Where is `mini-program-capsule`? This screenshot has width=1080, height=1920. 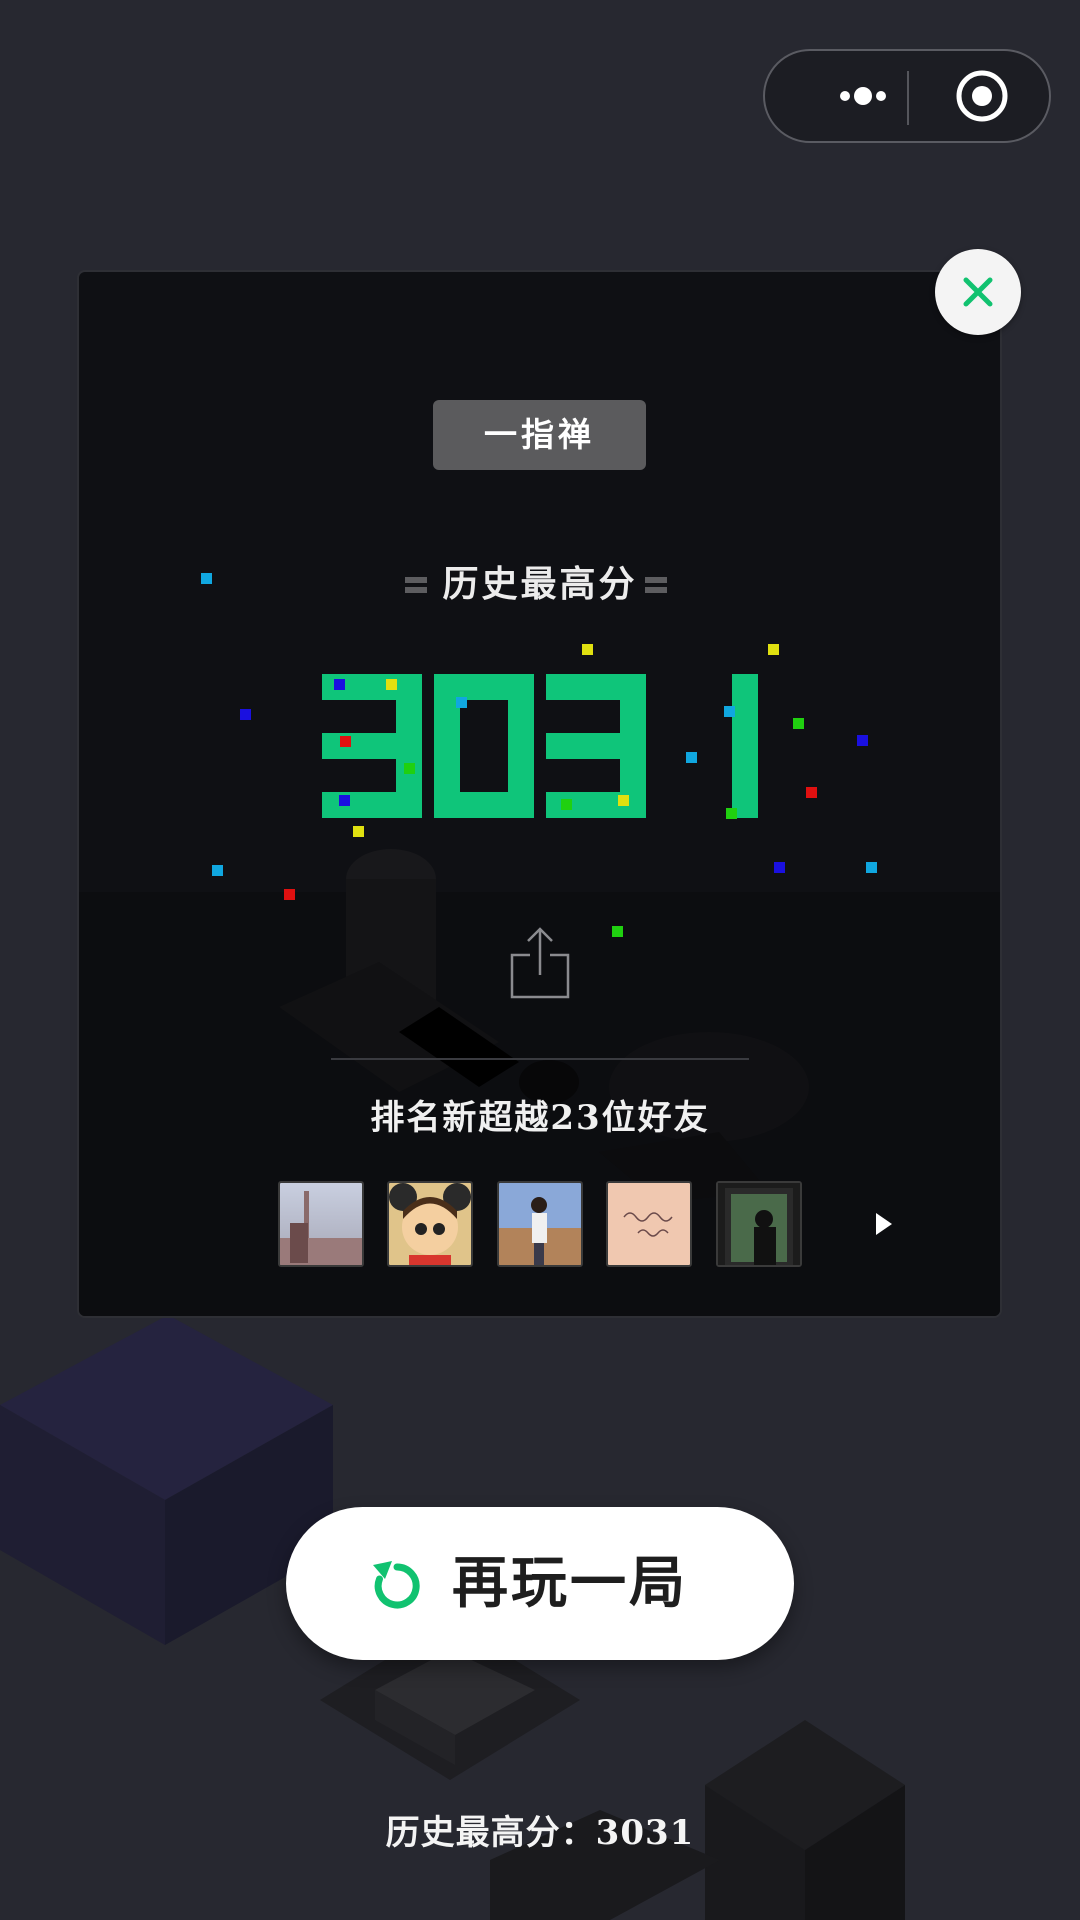
mini-program-capsule is located at coordinates (907, 96).